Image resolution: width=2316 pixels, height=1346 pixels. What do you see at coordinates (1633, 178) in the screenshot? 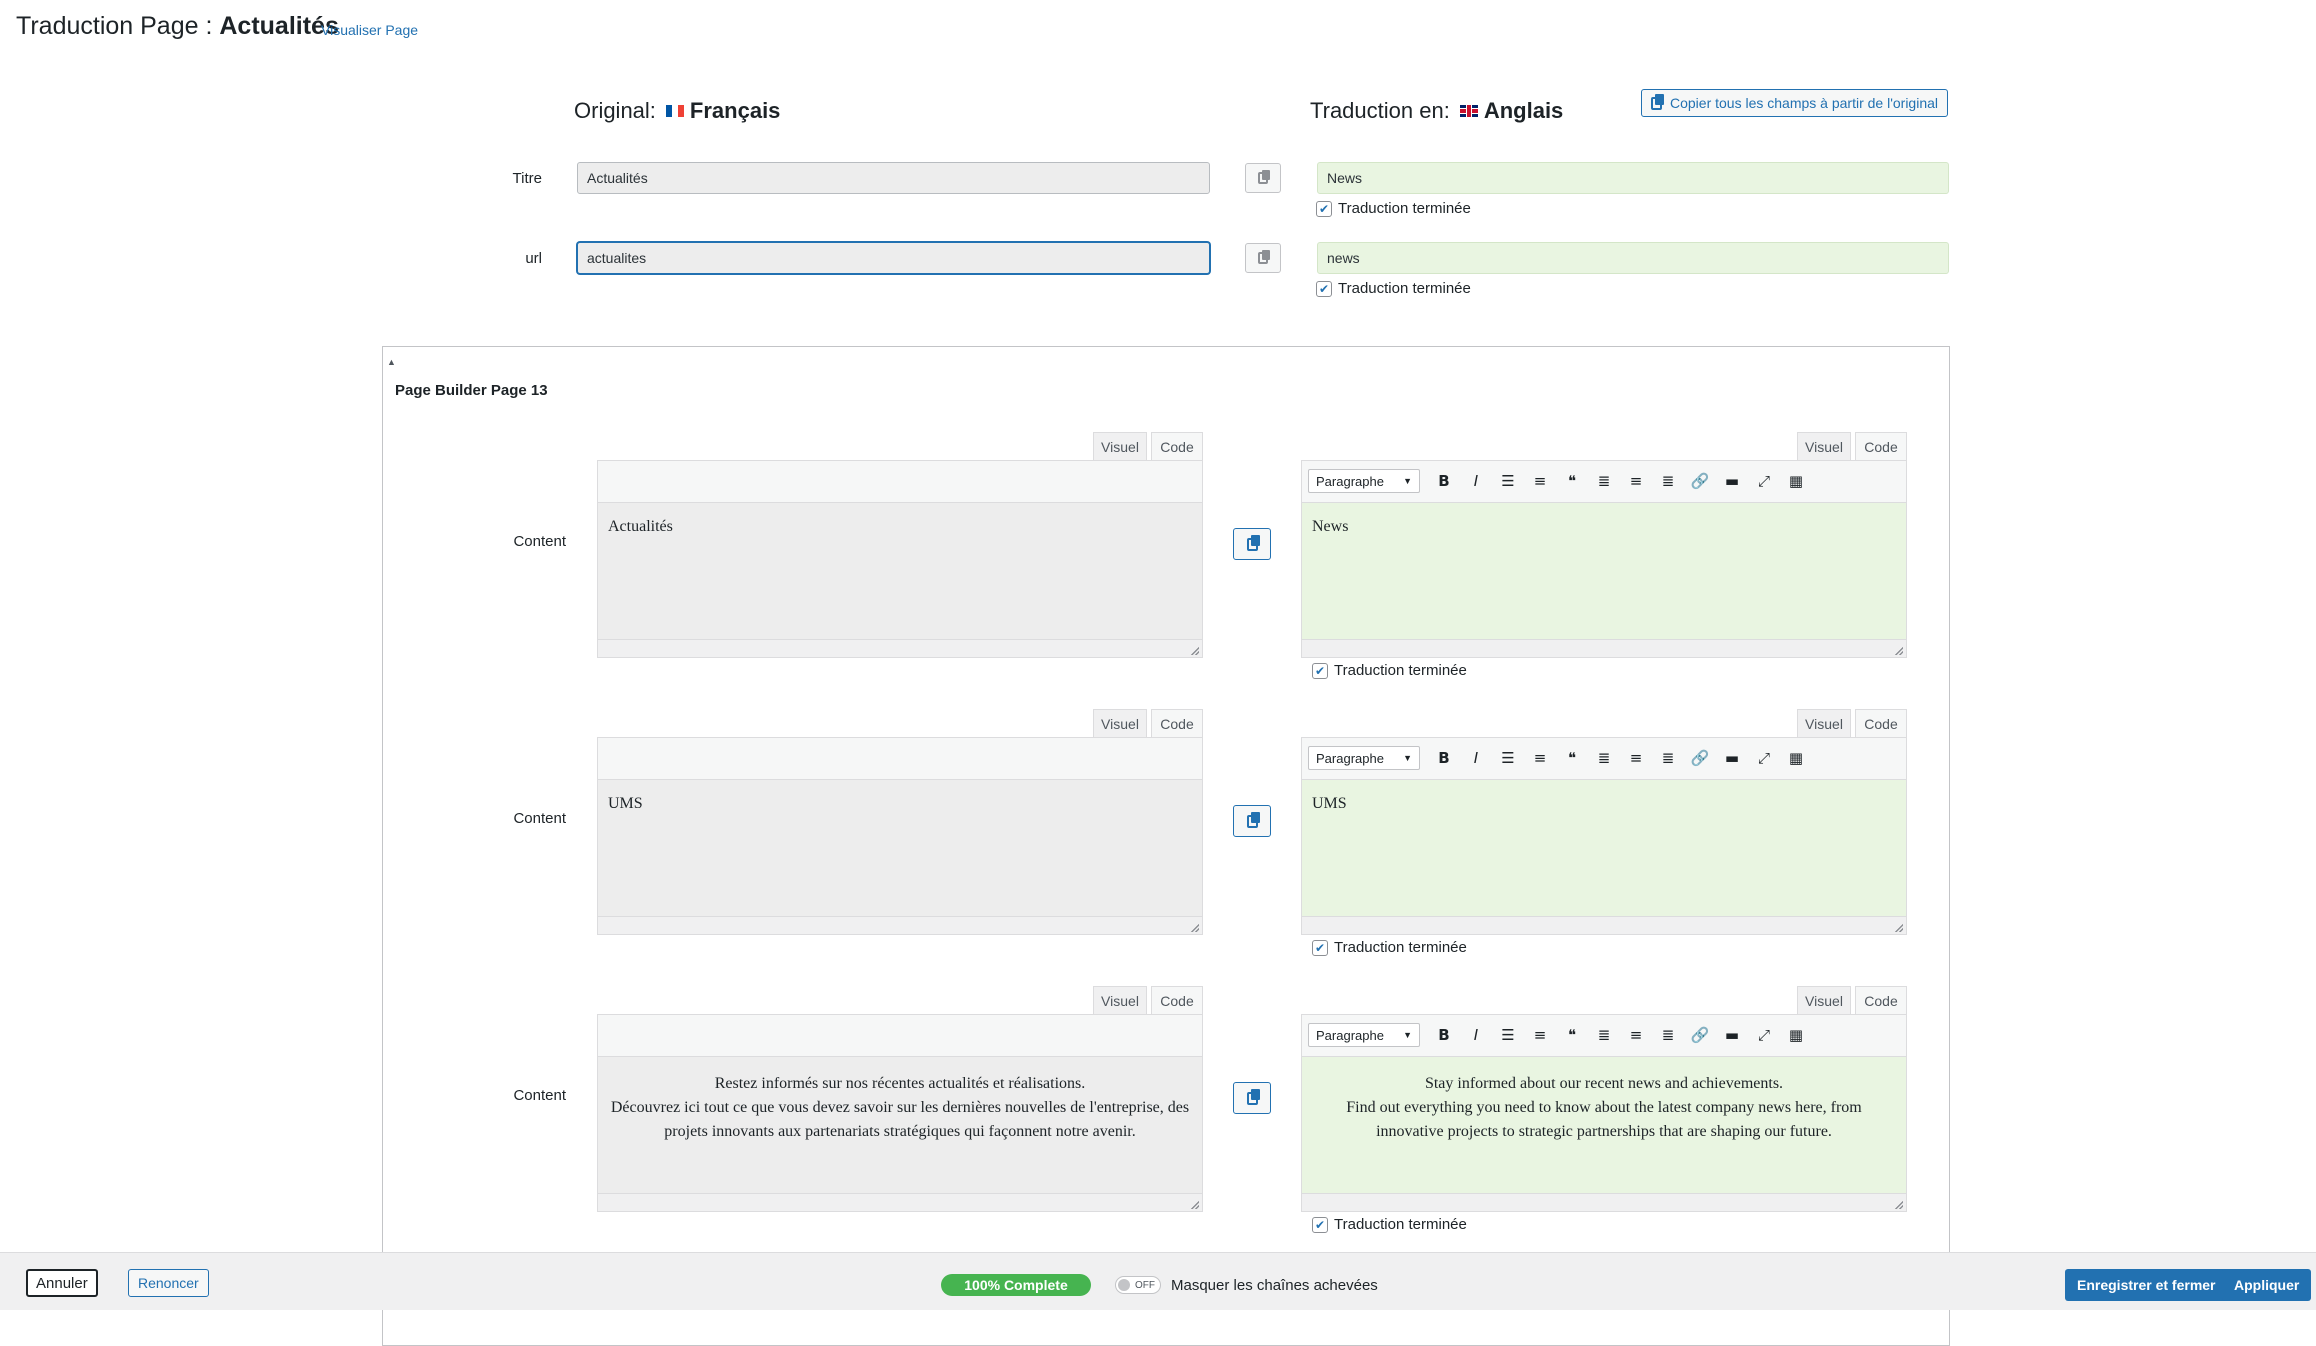
I see `translation-title-input` at bounding box center [1633, 178].